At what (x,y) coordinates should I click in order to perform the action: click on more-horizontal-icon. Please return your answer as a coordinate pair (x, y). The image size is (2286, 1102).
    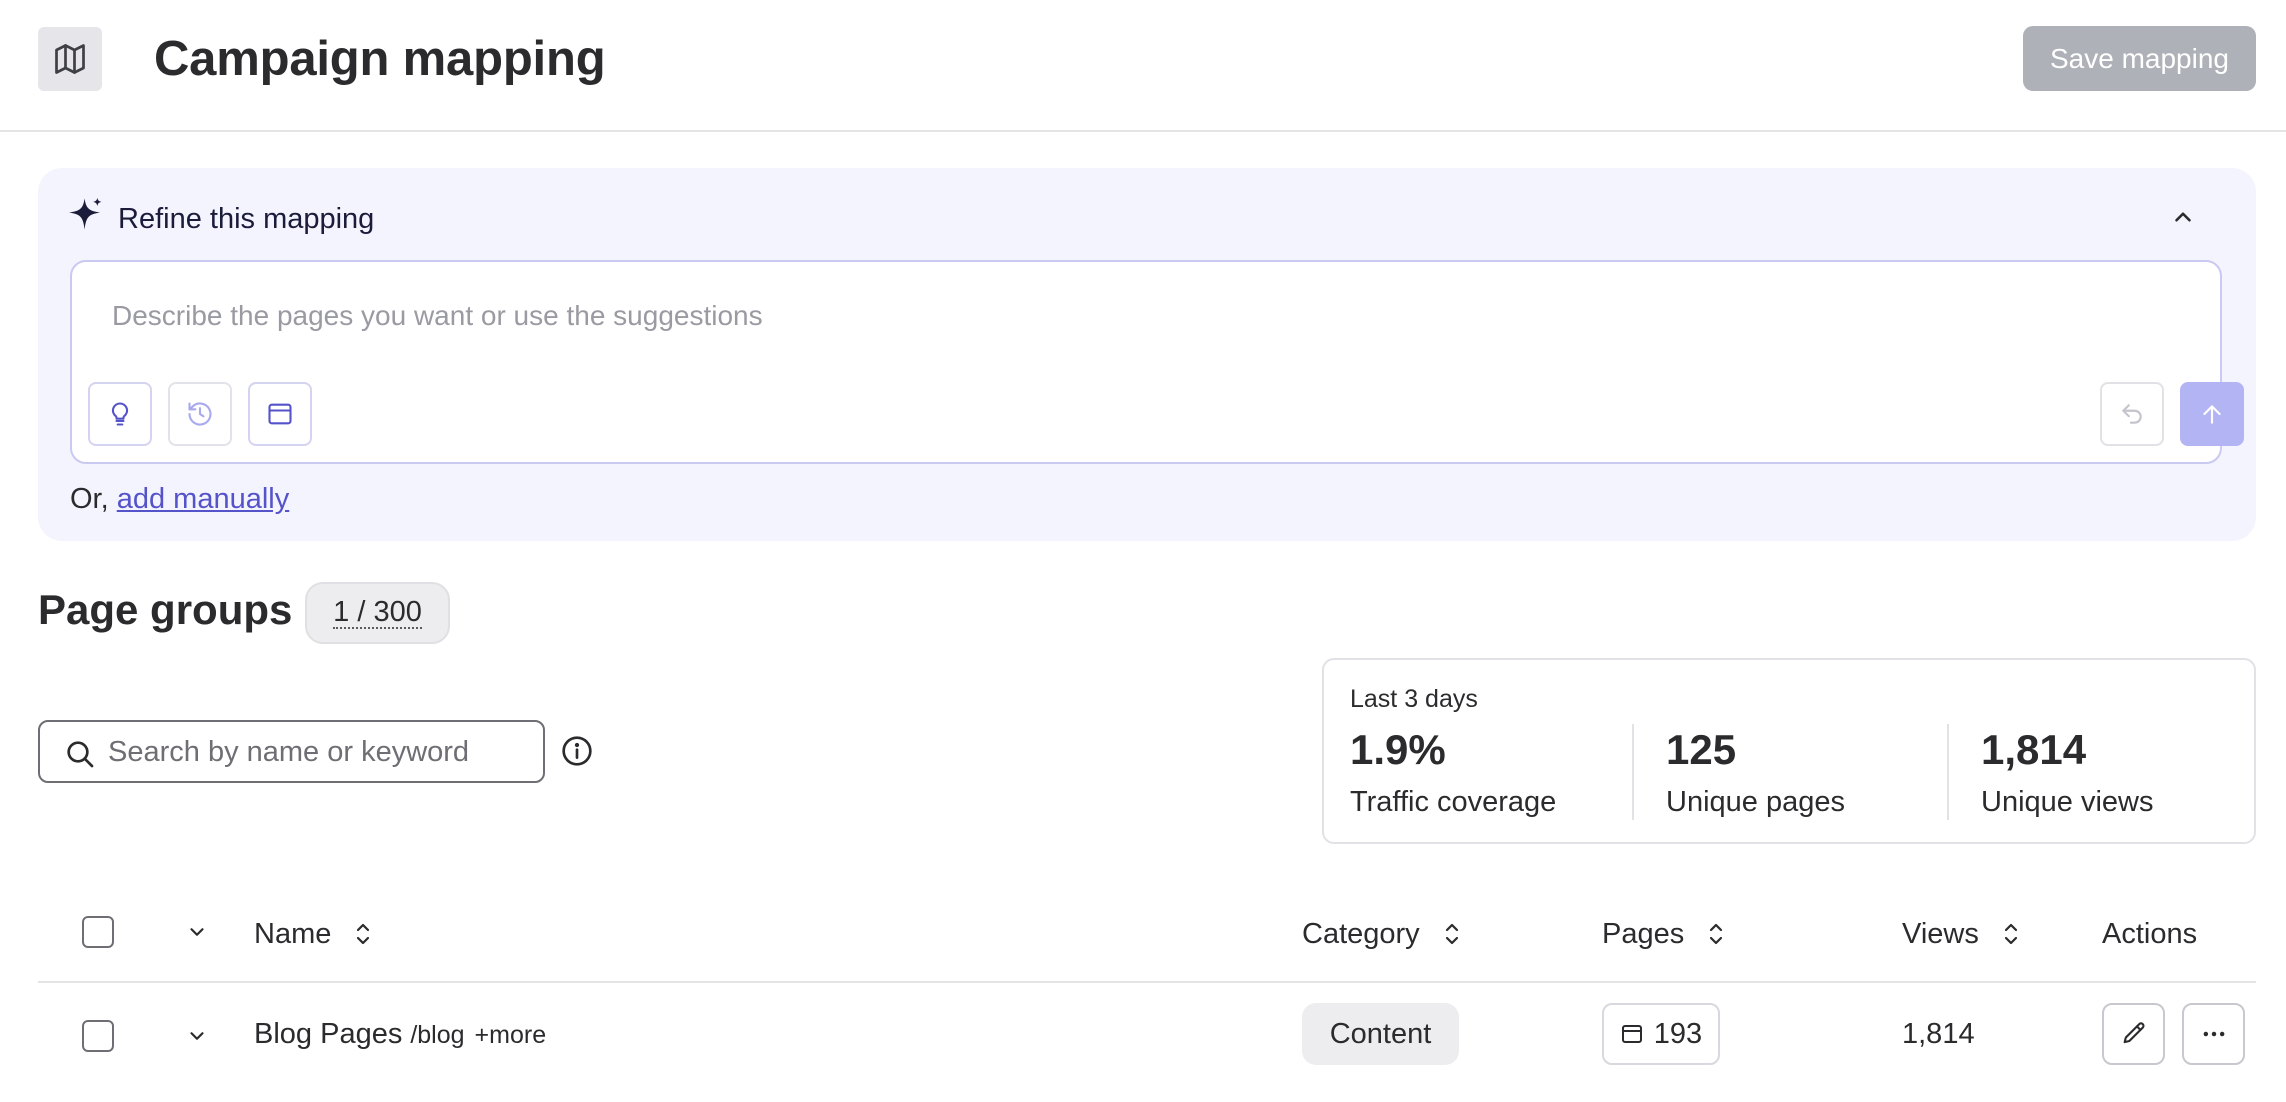
    Looking at the image, I should click on (2213, 1034).